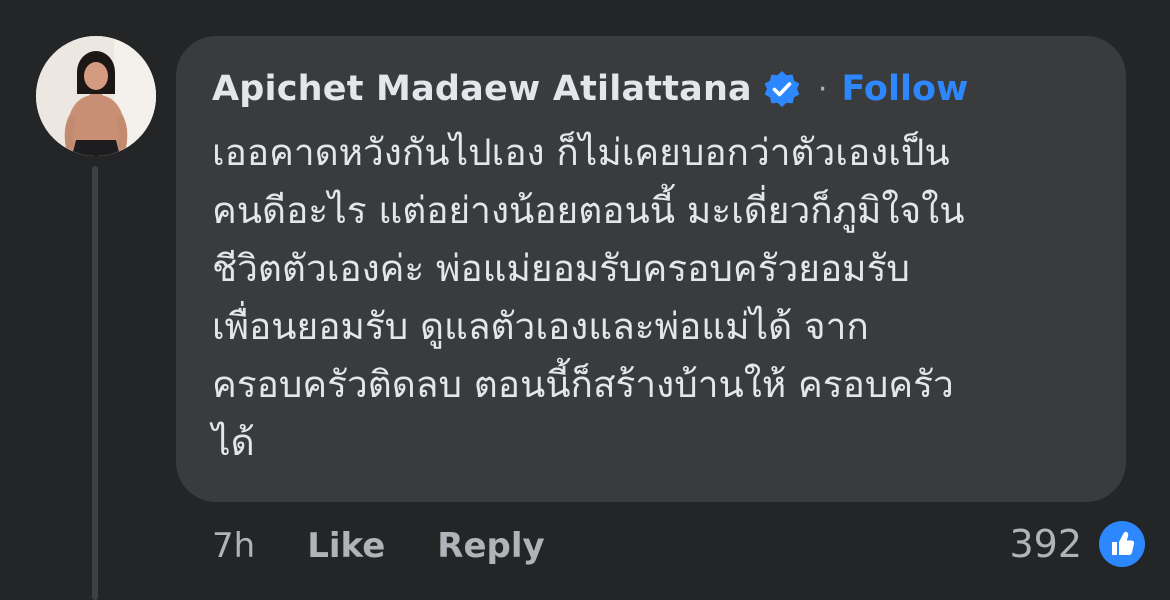 The height and width of the screenshot is (600, 1170). Describe the element at coordinates (1045, 544) in the screenshot. I see `reaction-count: 392` at that location.